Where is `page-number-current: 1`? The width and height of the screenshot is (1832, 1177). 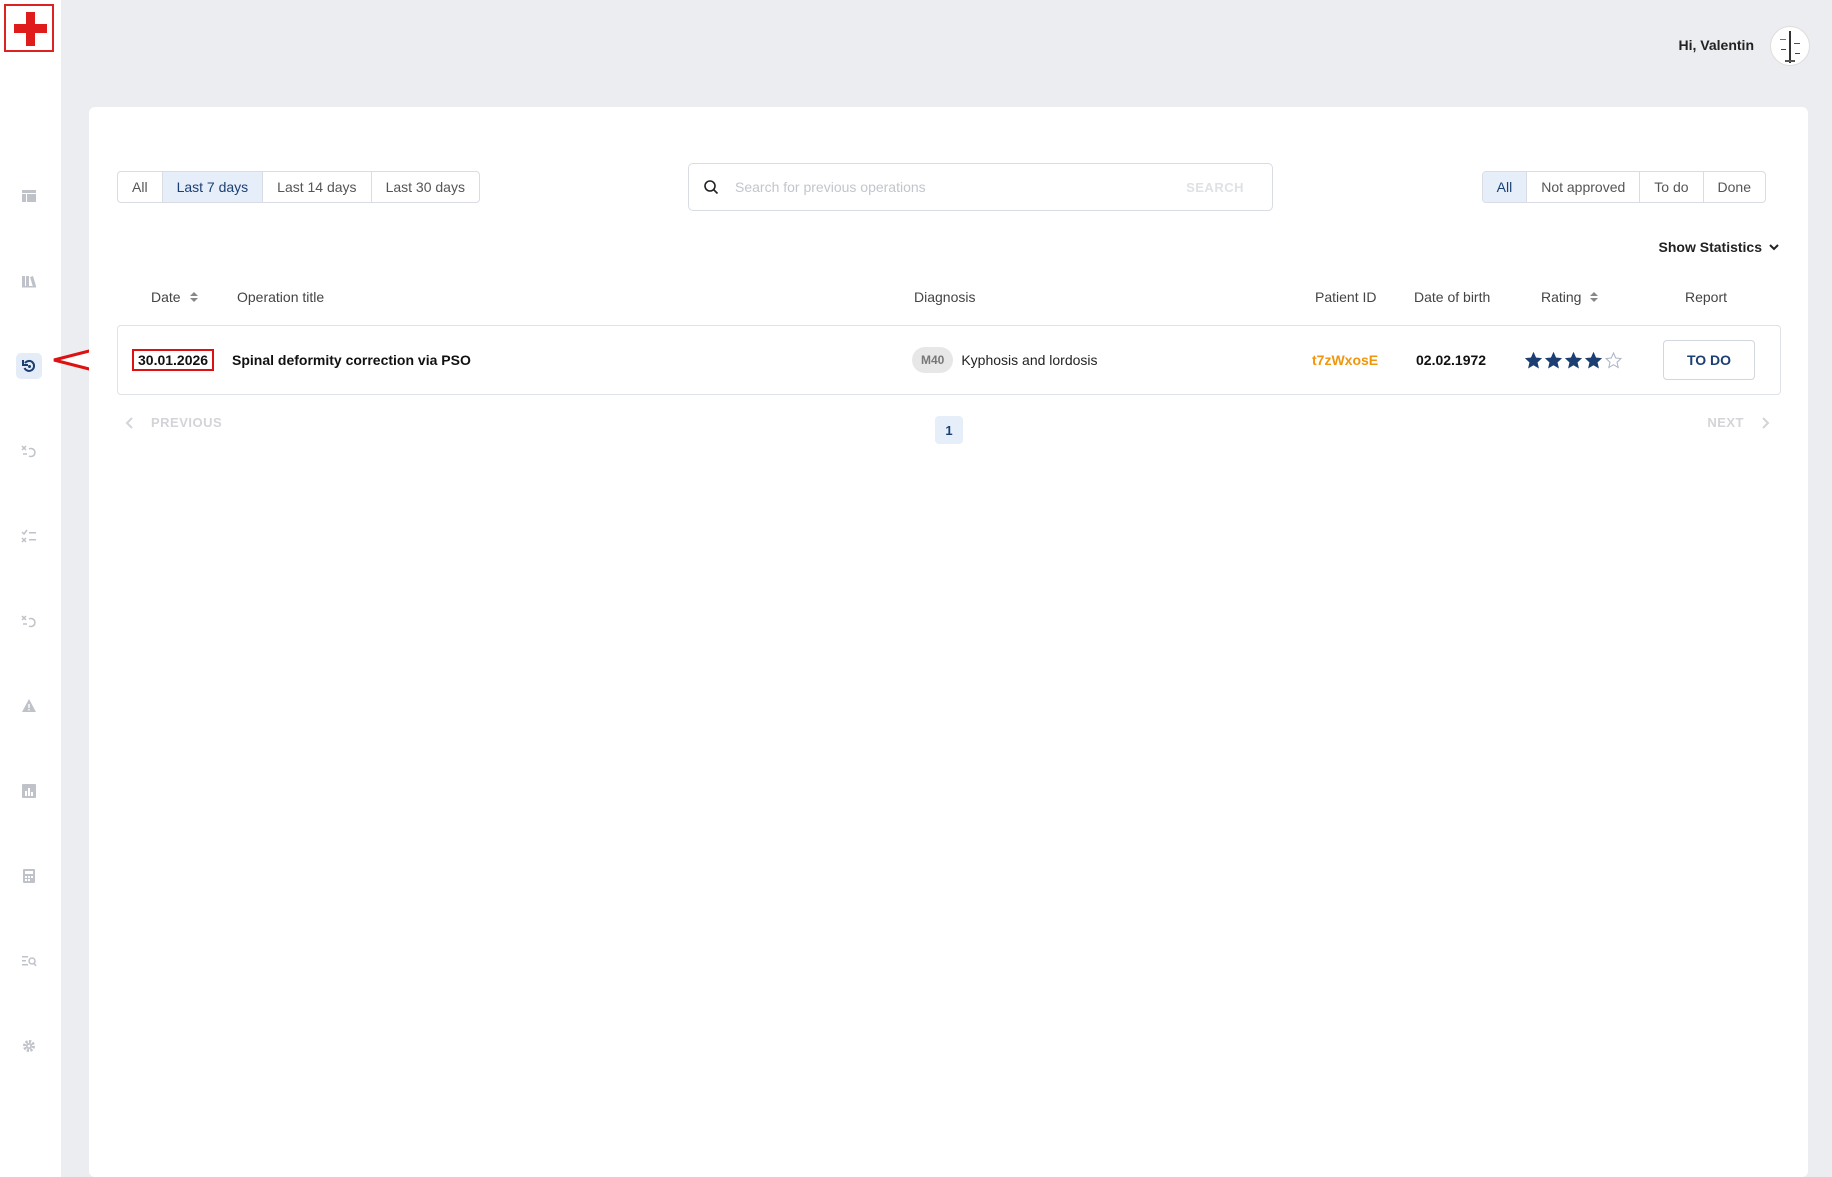 page-number-current: 1 is located at coordinates (949, 430).